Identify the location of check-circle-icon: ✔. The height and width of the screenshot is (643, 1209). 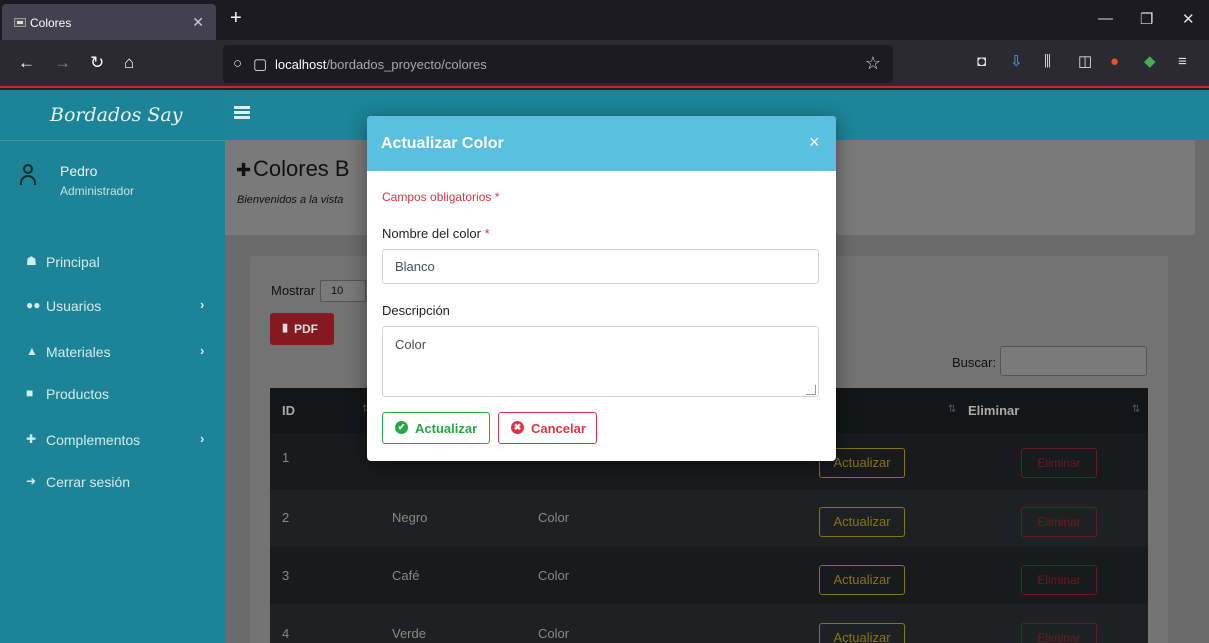
(401, 427).